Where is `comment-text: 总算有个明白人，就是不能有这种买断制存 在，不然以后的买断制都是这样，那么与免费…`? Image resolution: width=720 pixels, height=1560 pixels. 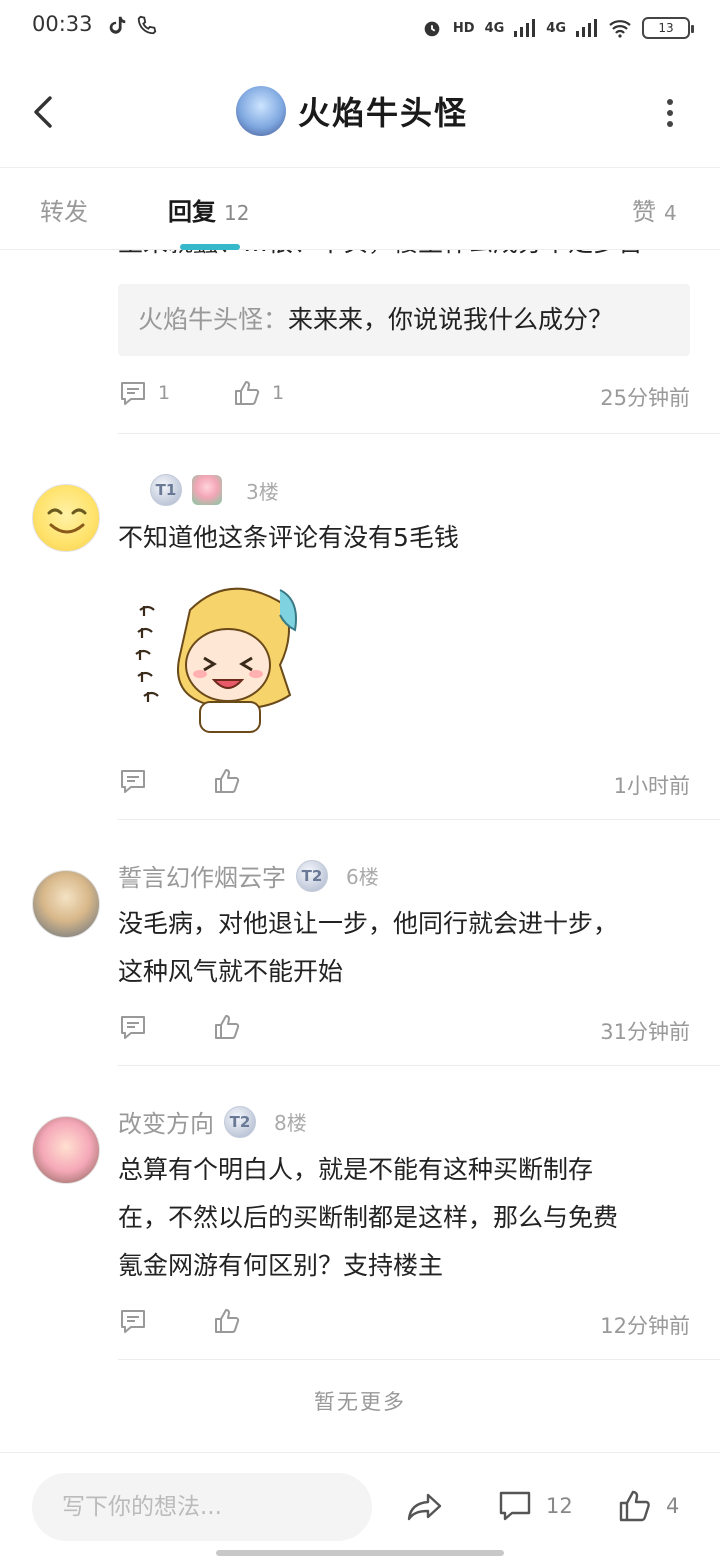 comment-text: 总算有个明白人，就是不能有这种买断制存 在，不然以后的买断制都是这样，那么与免费… is located at coordinates (408, 1218).